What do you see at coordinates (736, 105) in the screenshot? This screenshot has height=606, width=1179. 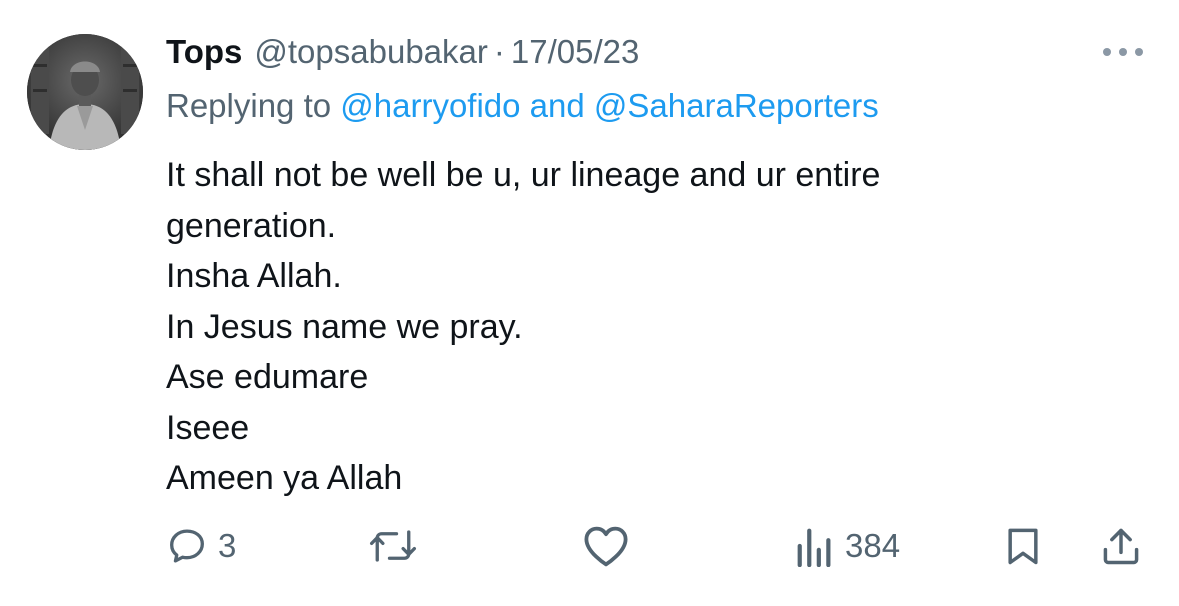 I see `mention-link: @SaharaReporters` at bounding box center [736, 105].